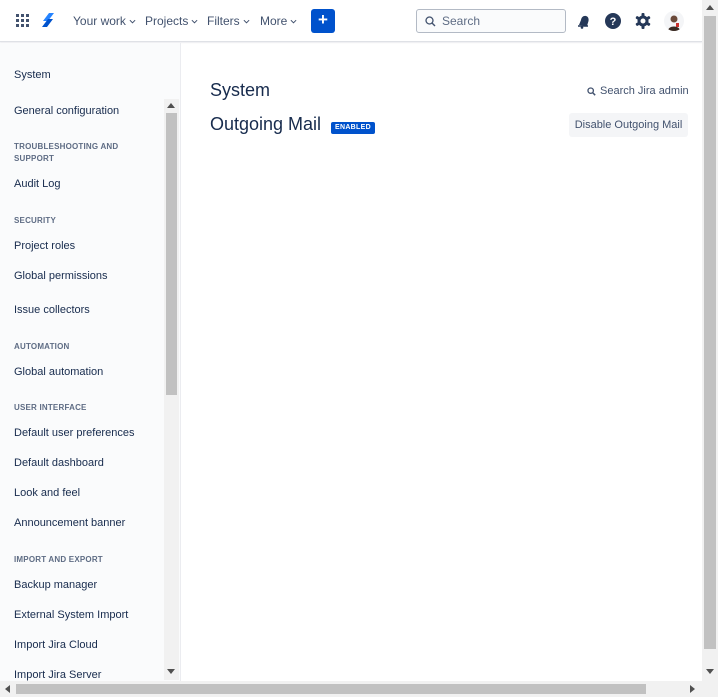  I want to click on outgoing-mail-heading: Outgoing Mail, so click(266, 124).